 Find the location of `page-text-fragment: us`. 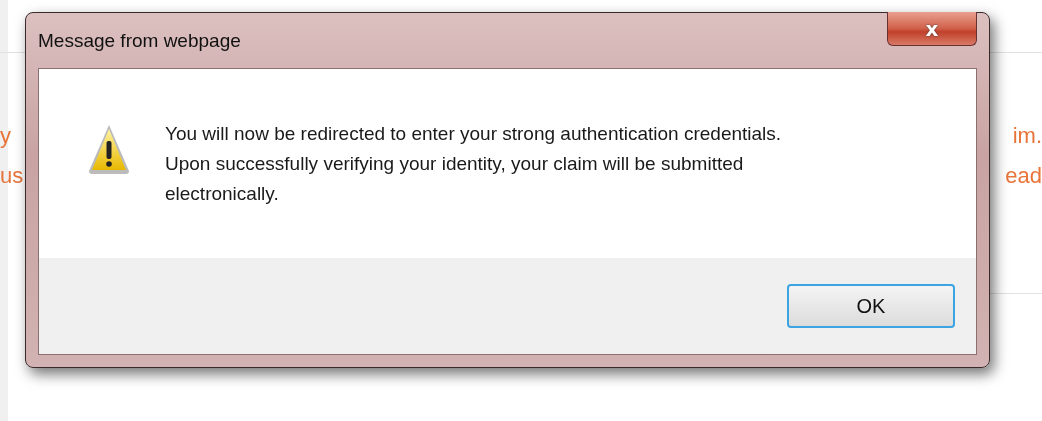

page-text-fragment: us is located at coordinates (12, 176).